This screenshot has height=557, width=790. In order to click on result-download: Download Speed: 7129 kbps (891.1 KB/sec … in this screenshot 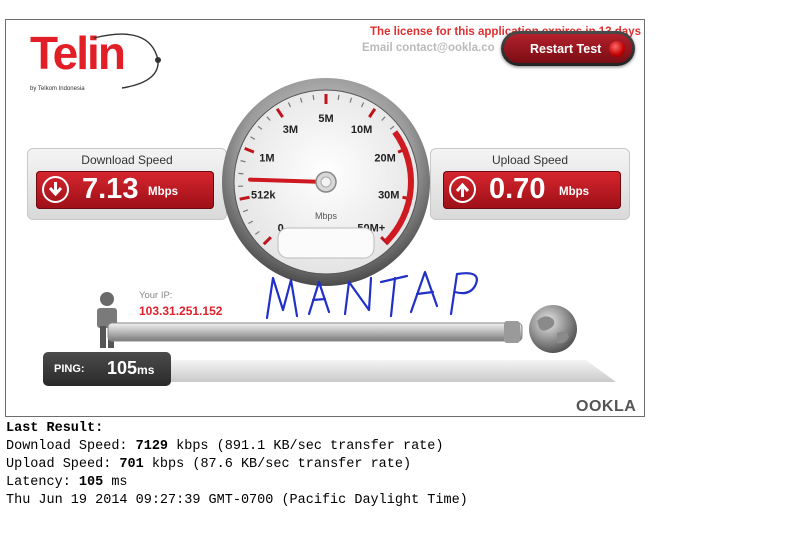, I will do `click(225, 446)`.